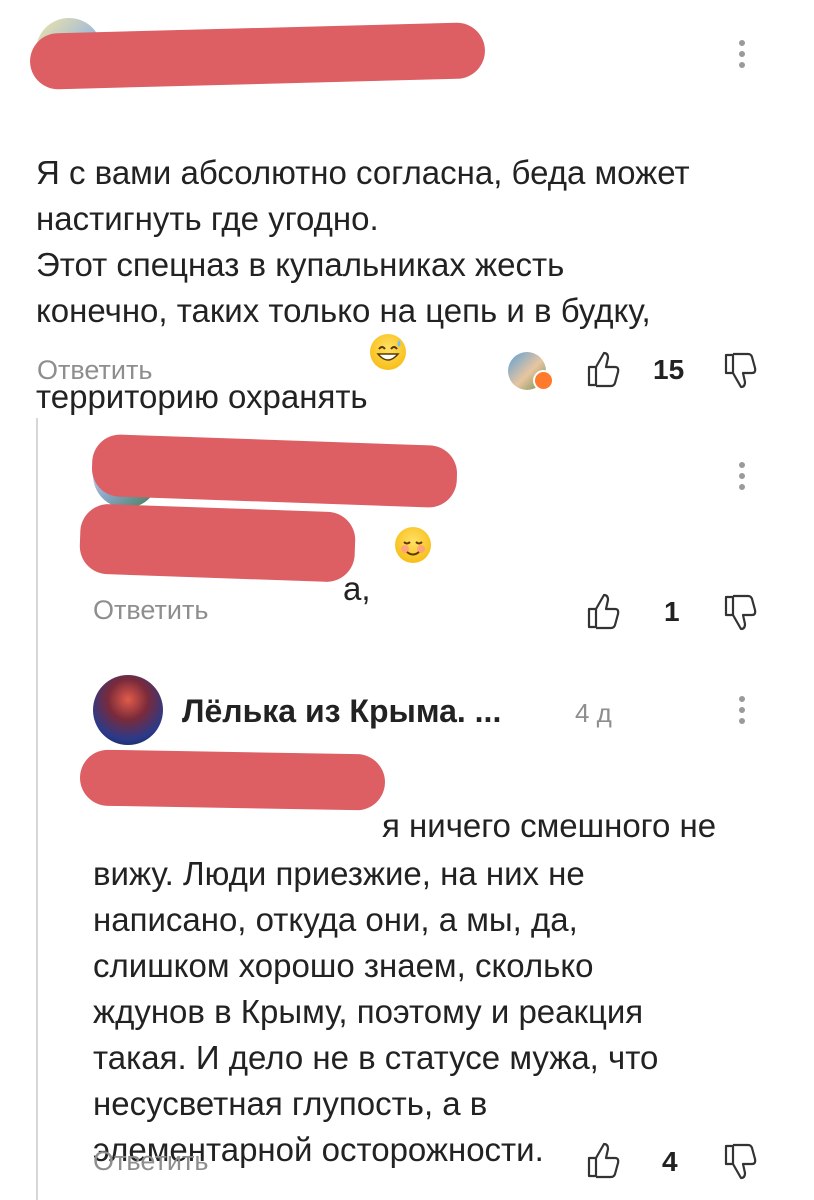 The image size is (814, 1200). I want to click on comment-time: 4 д, so click(593, 713).